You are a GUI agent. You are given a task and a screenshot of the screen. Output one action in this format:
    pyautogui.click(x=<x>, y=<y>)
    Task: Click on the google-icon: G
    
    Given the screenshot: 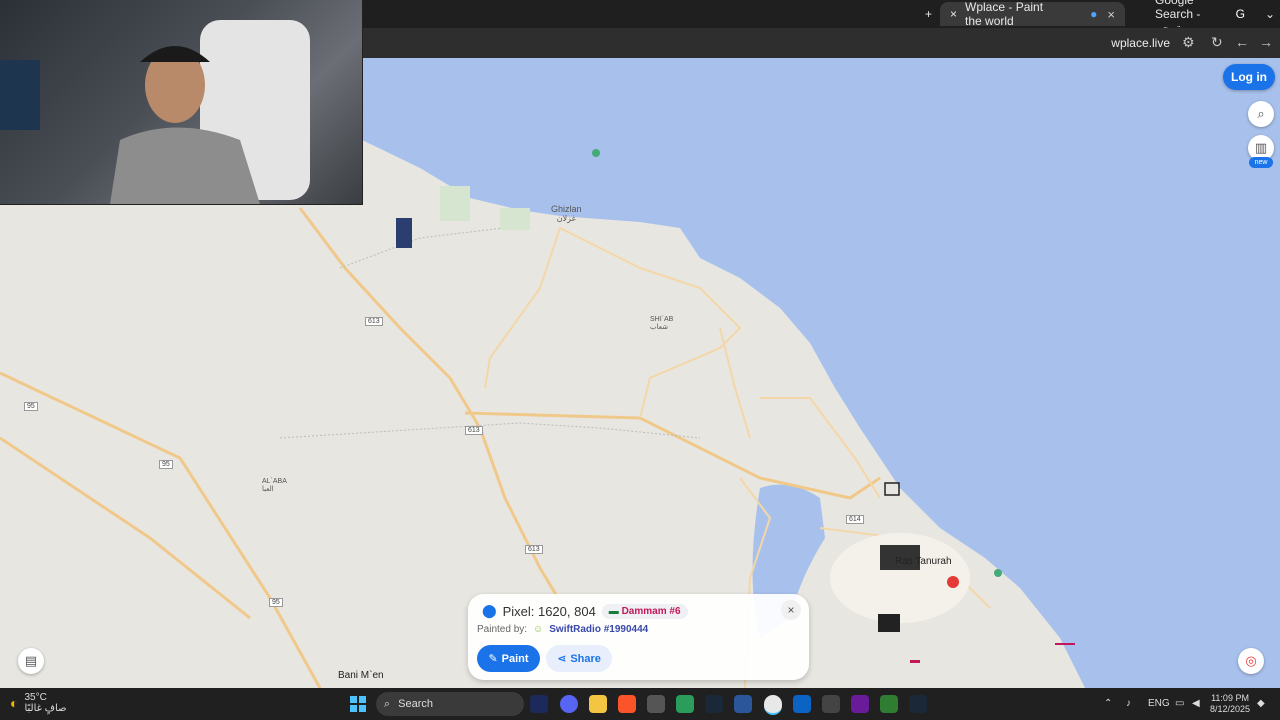 What is the action you would take?
    pyautogui.click(x=1240, y=14)
    